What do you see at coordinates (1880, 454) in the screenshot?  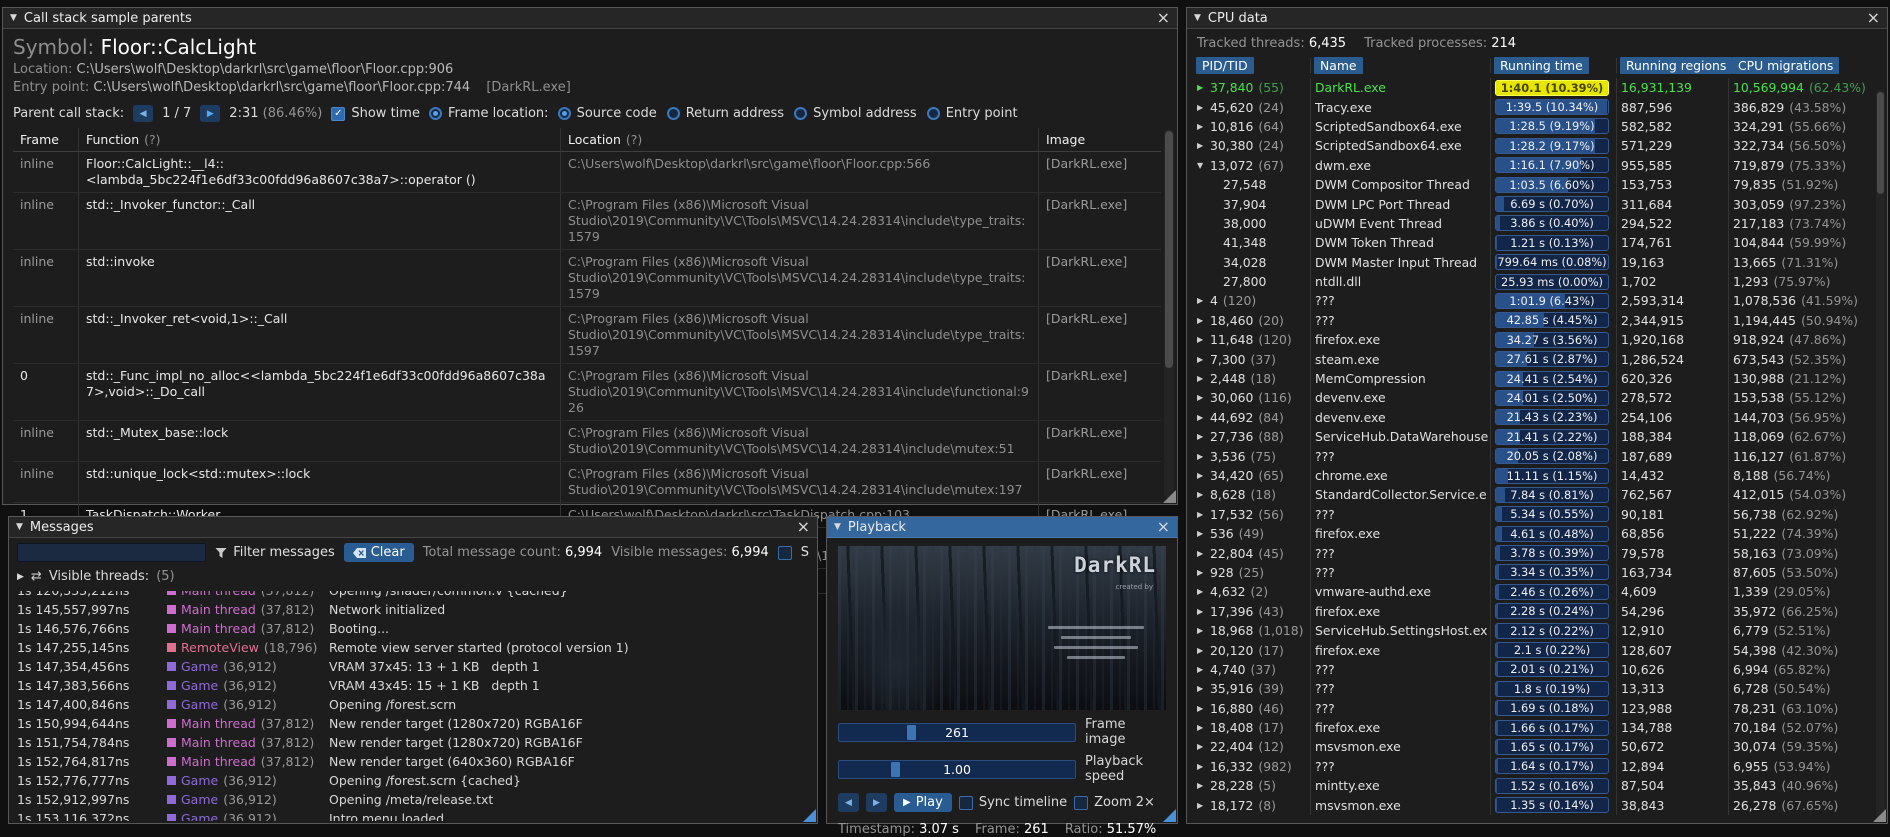 I see `vertical-scrollbar` at bounding box center [1880, 454].